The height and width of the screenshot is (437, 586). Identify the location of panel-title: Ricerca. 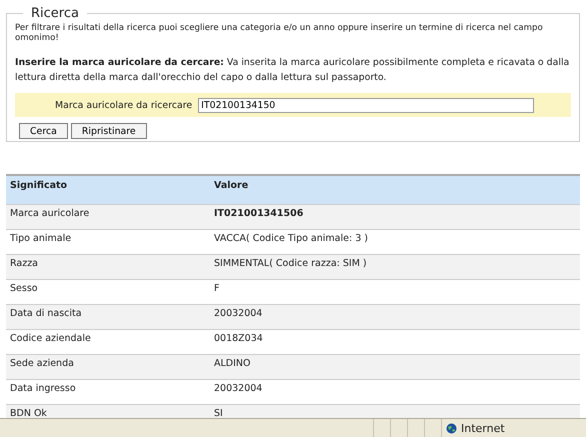
(55, 13).